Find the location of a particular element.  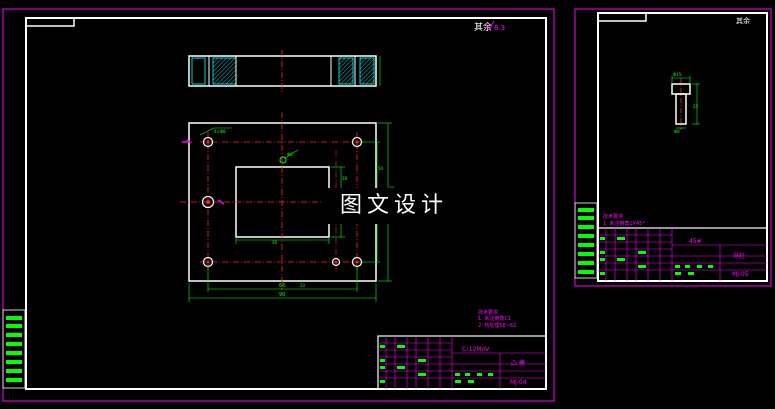

small-tech-req-title: 技术要求 is located at coordinates (613, 216).